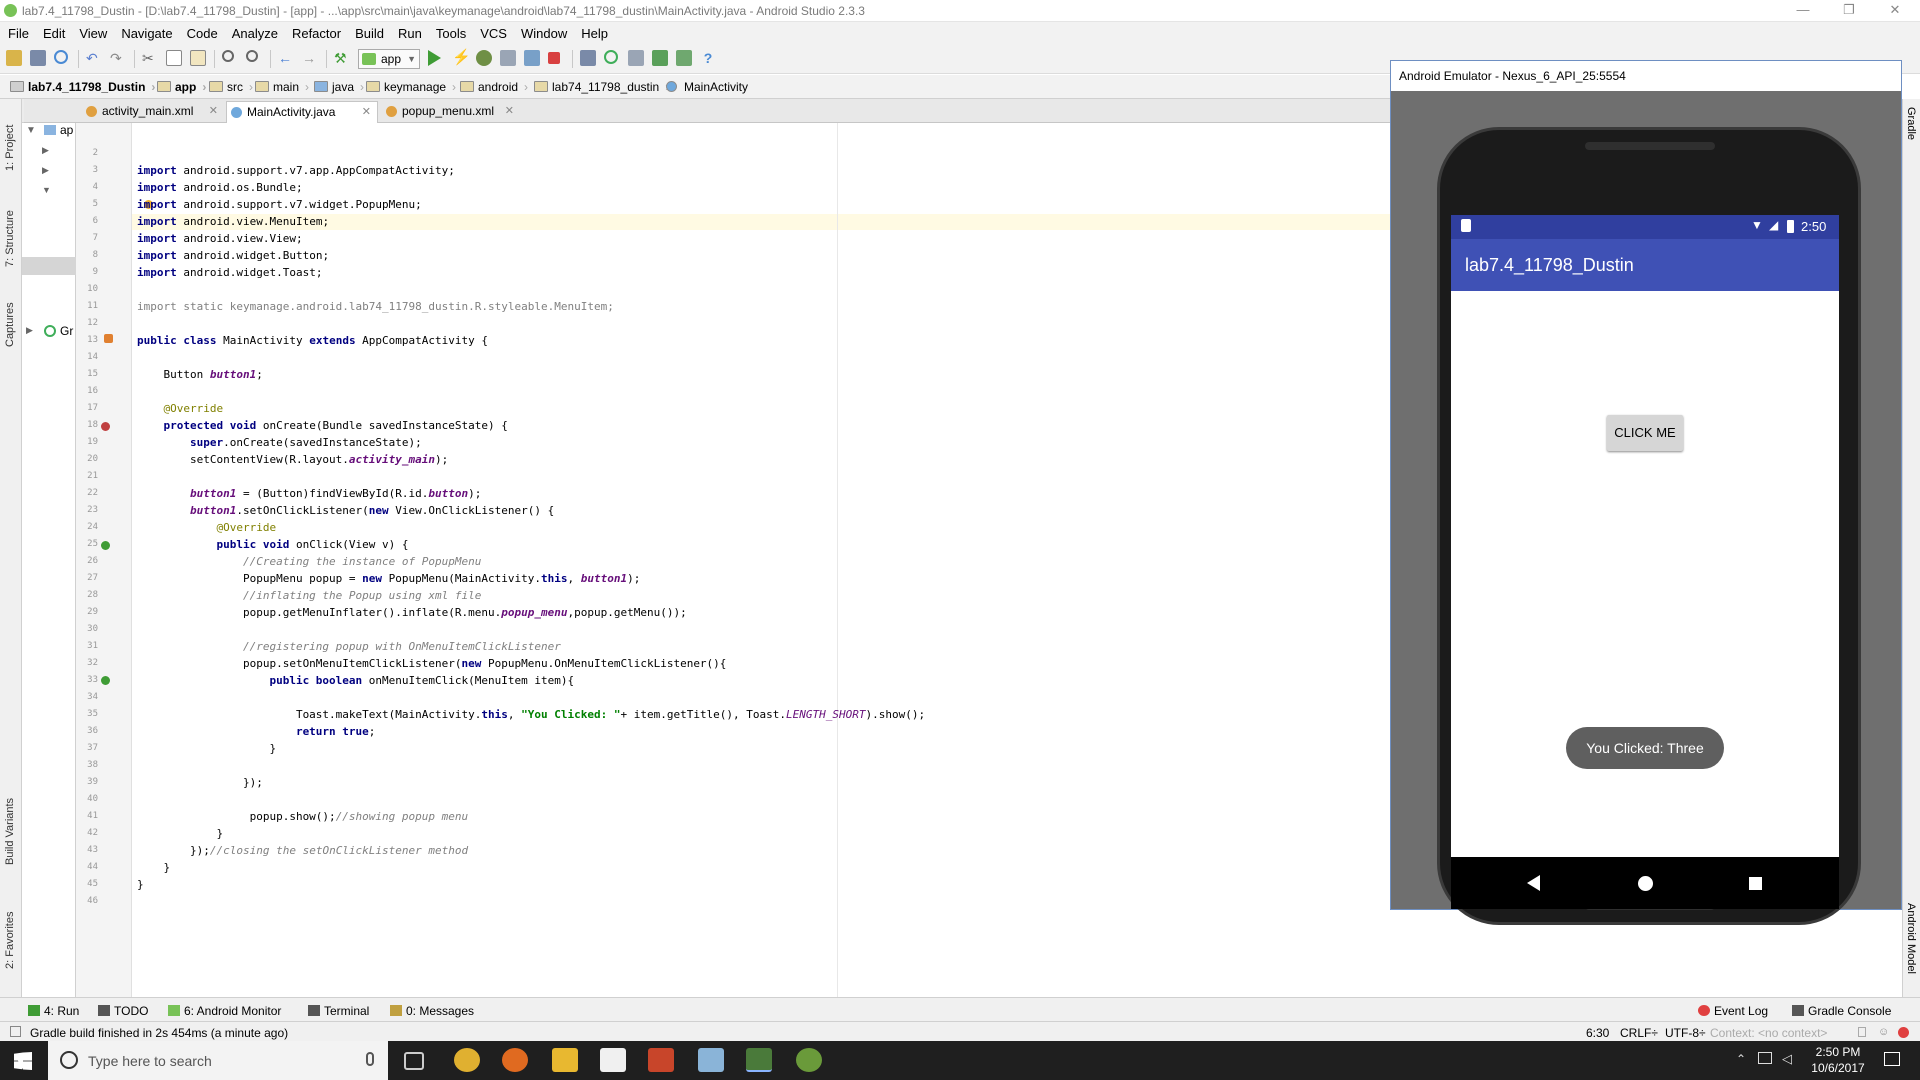 This screenshot has width=1920, height=1080. I want to click on emulator-title-bar: Android Emulator - Nexus_6_API_25:5554, so click(1646, 76).